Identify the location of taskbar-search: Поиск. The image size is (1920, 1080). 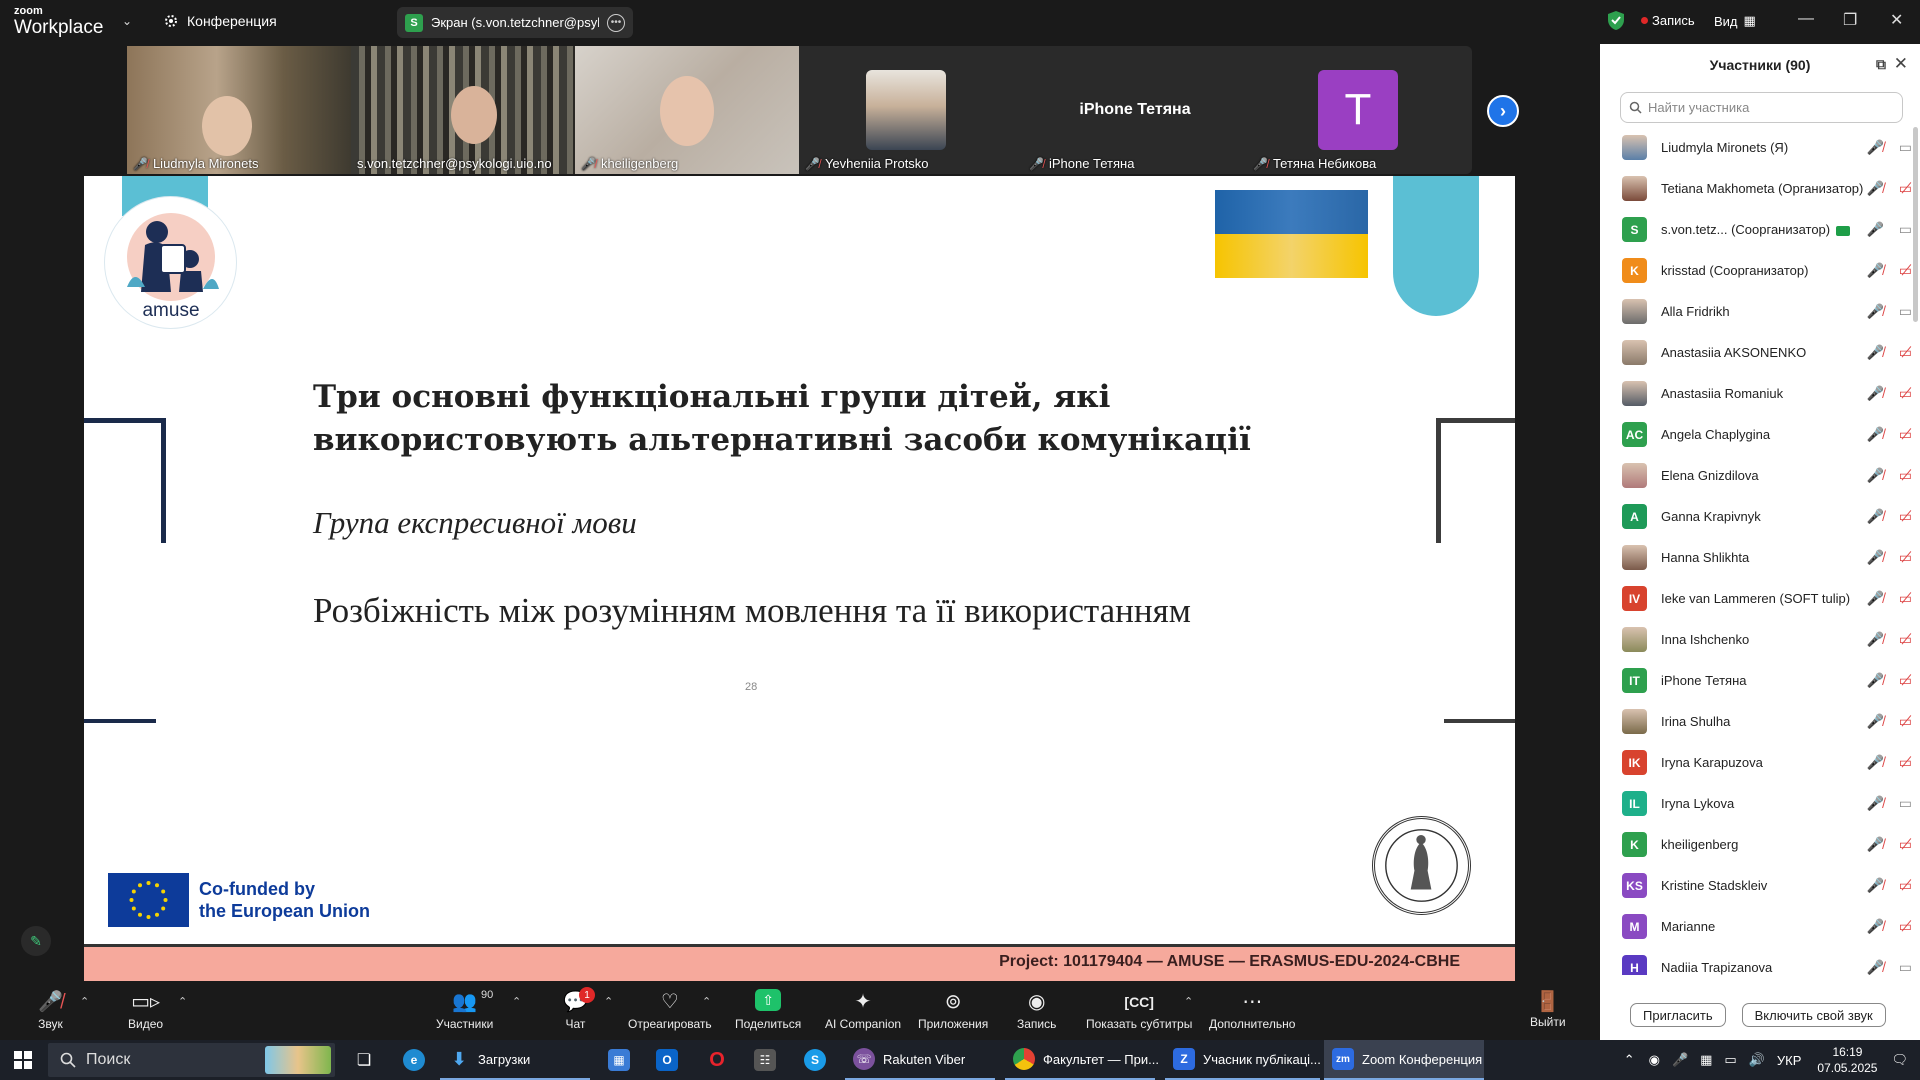
(191, 1060).